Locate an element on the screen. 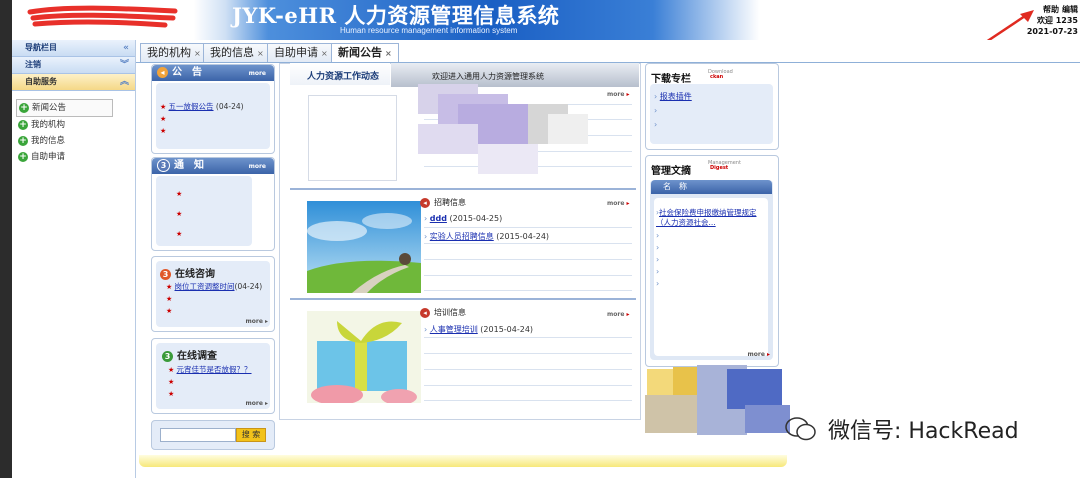 The image size is (1080, 478). edit-link: 编辑 is located at coordinates (1070, 9).